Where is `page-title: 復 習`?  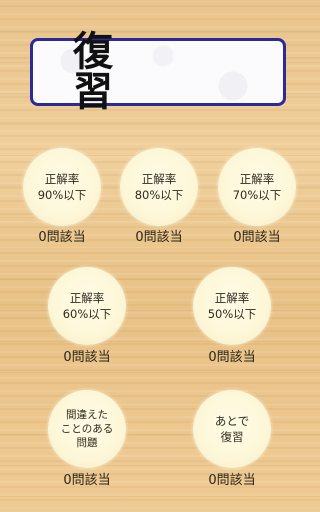 page-title: 復 習 is located at coordinates (153, 72).